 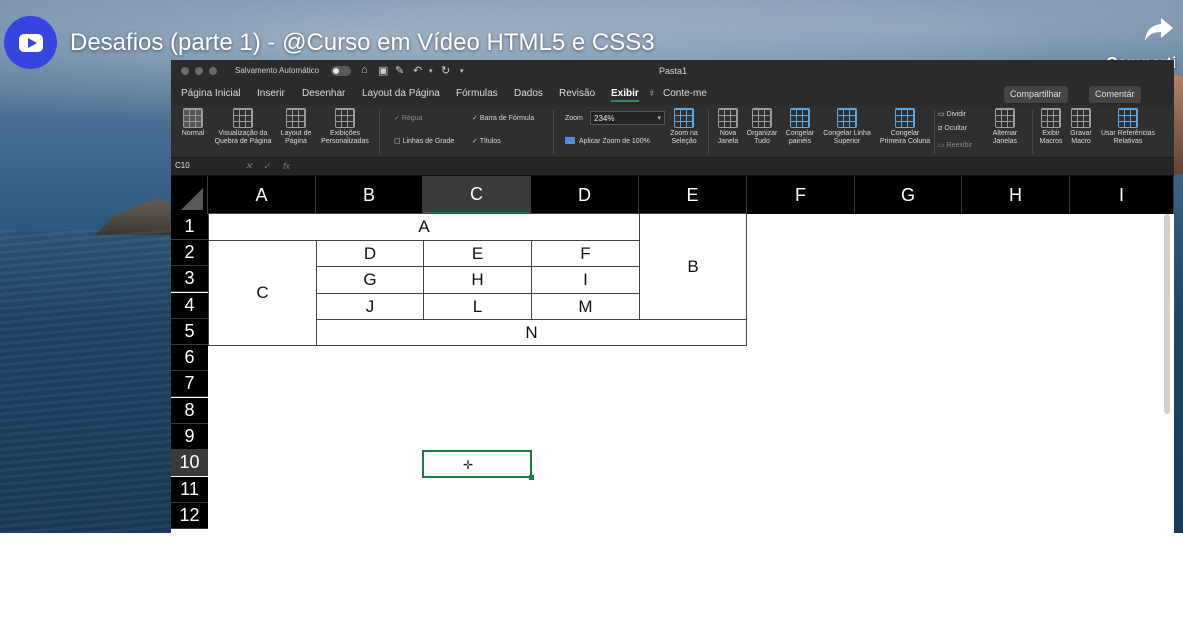 I want to click on tab-data: Dados, so click(x=528, y=93).